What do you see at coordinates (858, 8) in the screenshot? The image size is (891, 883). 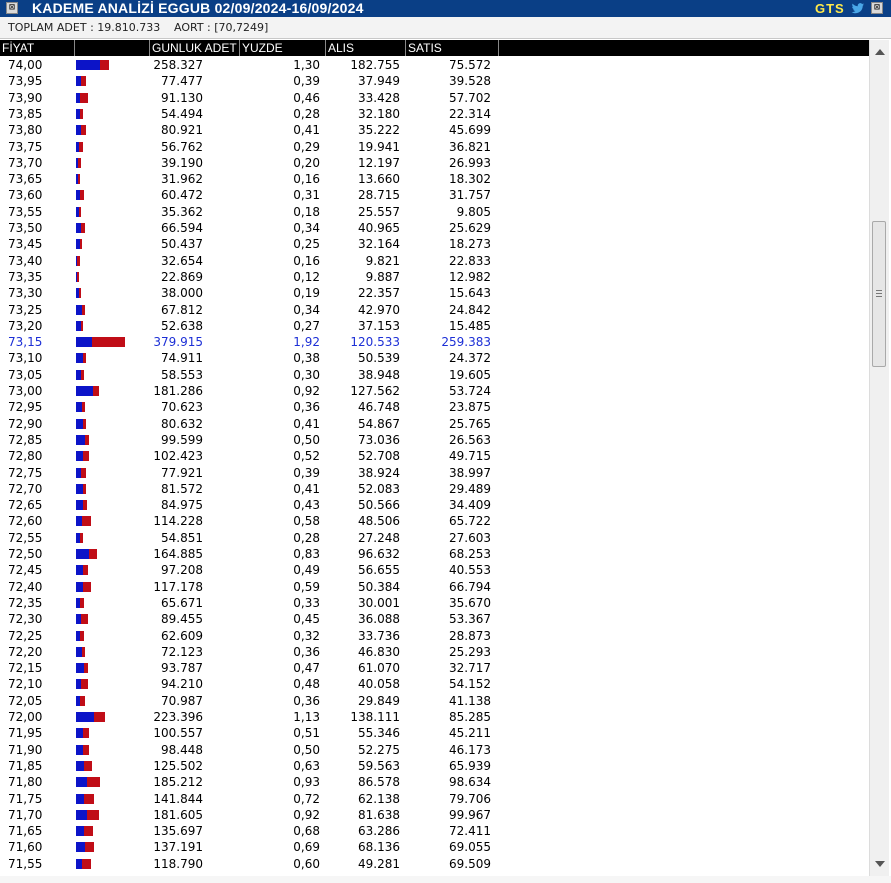 I see `twitter-bird-icon` at bounding box center [858, 8].